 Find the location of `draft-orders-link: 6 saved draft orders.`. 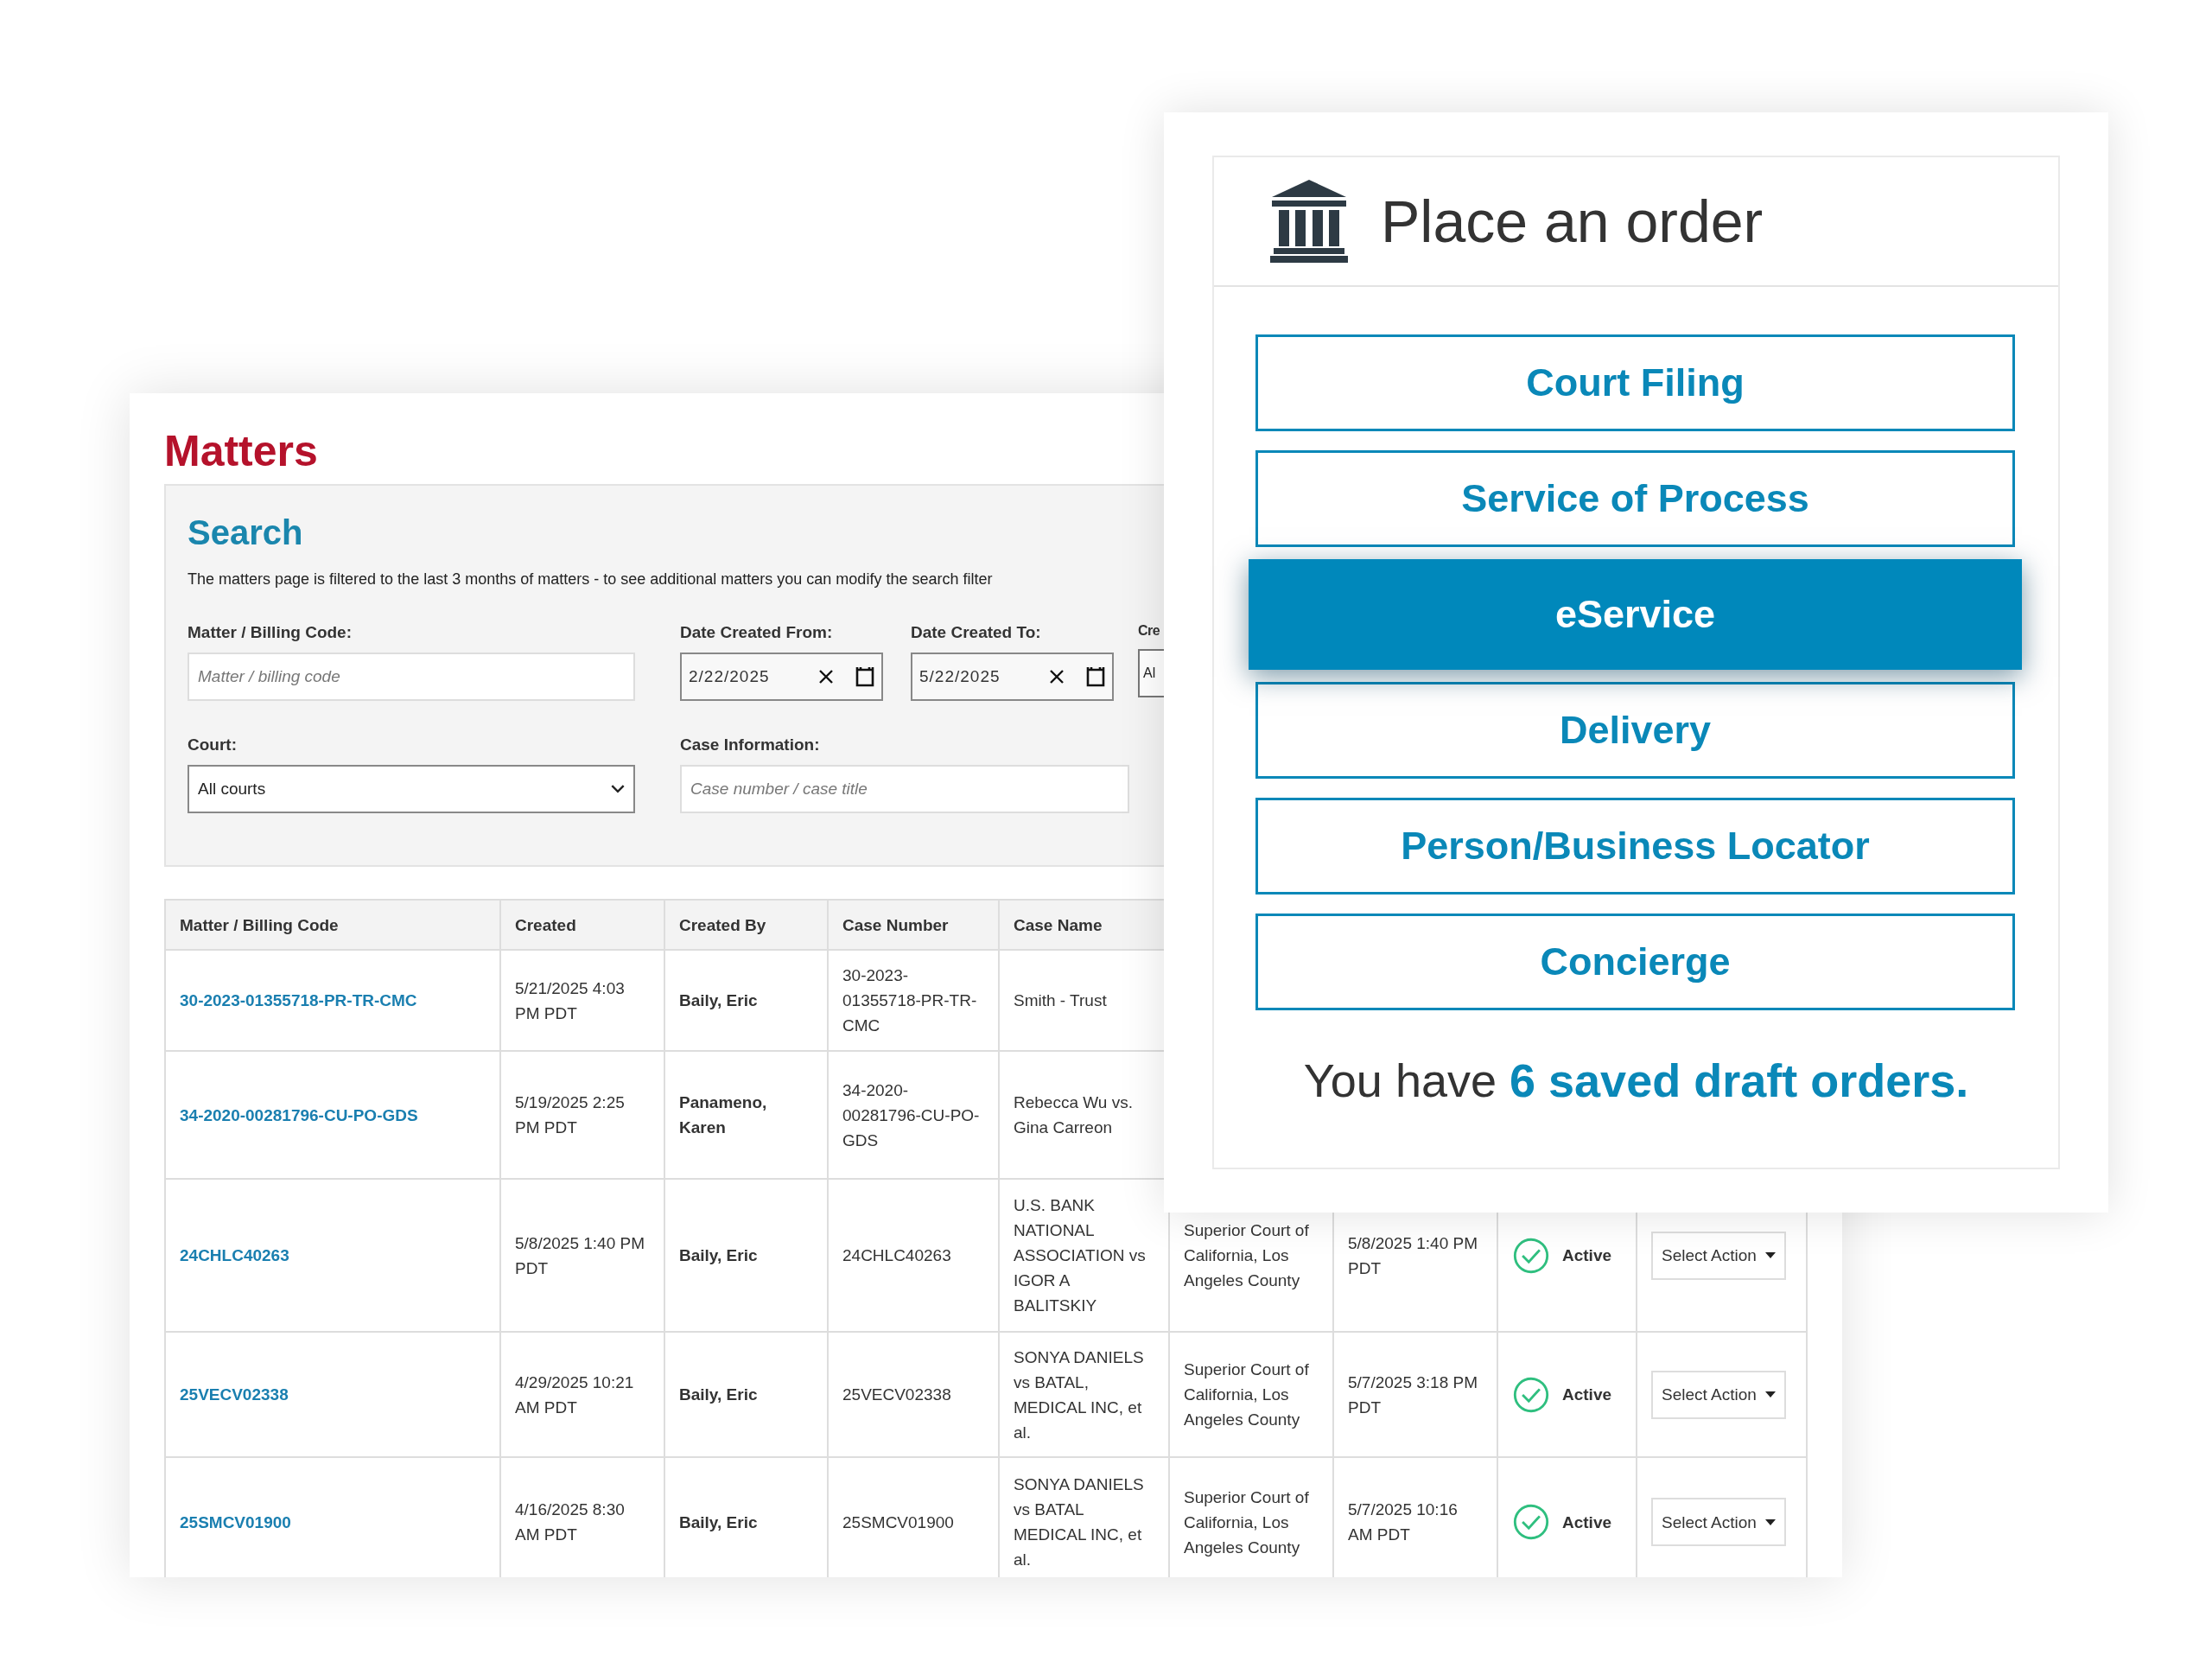

draft-orders-link: 6 saved draft orders. is located at coordinates (1739, 1080).